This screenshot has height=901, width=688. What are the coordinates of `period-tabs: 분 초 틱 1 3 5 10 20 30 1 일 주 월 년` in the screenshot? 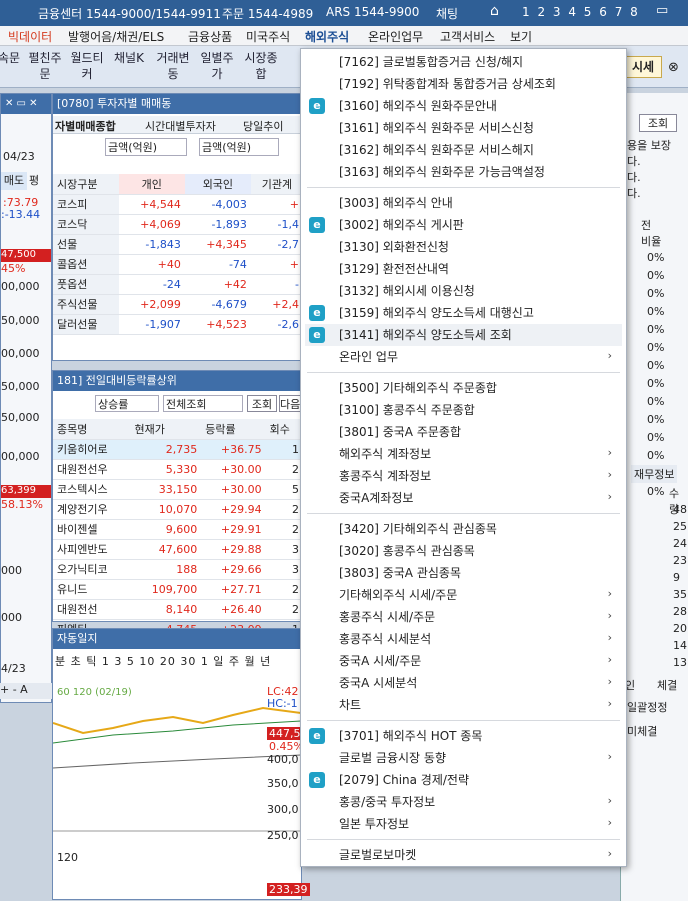 It's located at (163, 661).